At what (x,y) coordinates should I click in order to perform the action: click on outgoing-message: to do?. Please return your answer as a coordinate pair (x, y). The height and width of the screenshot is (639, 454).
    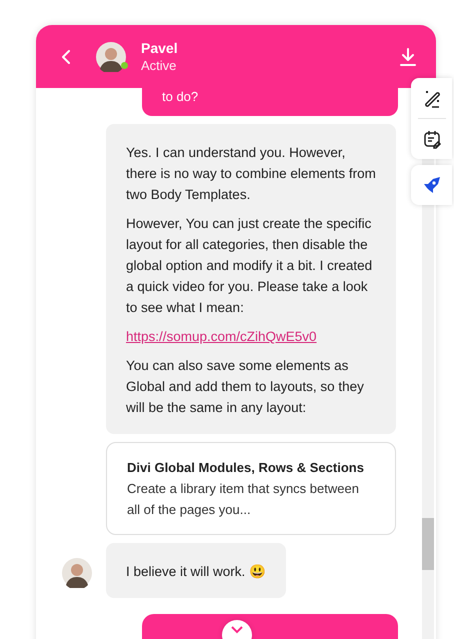
    Looking at the image, I should click on (270, 102).